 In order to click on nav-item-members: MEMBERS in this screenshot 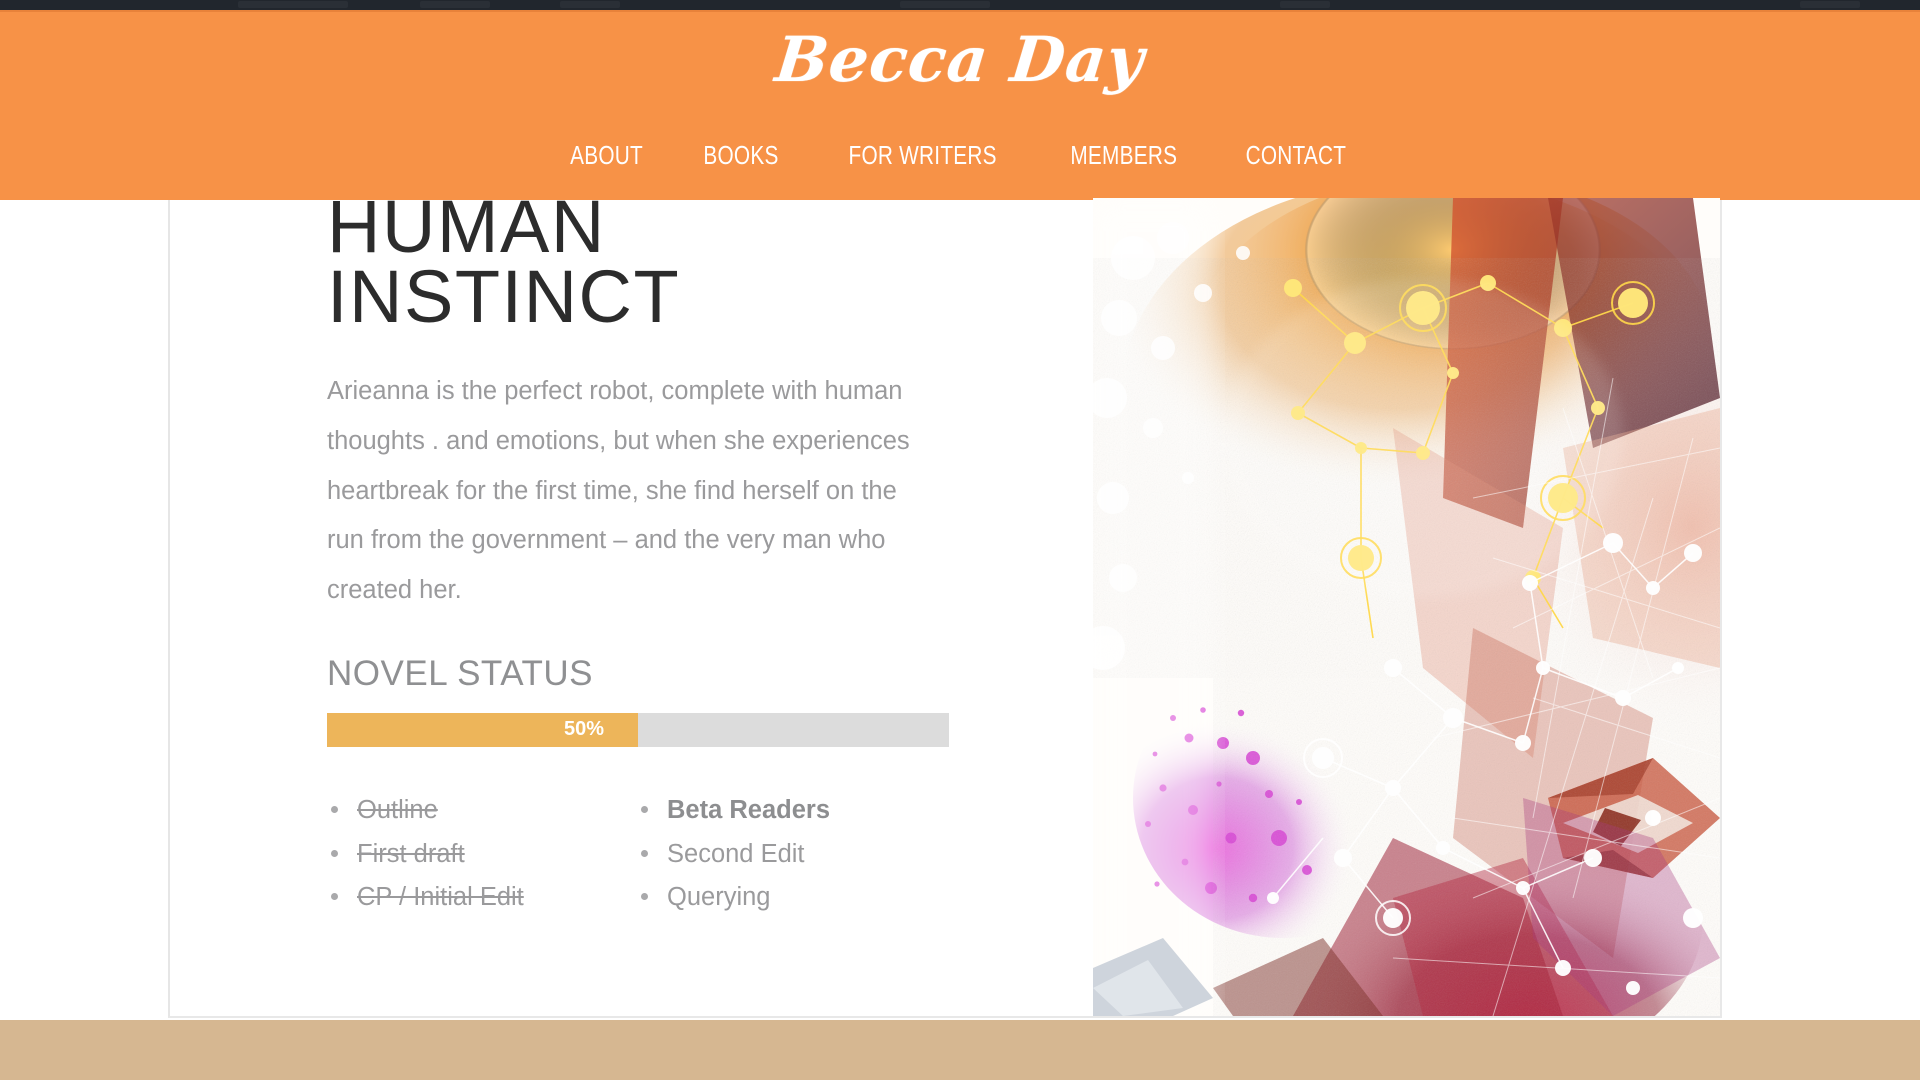, I will do `click(1124, 155)`.